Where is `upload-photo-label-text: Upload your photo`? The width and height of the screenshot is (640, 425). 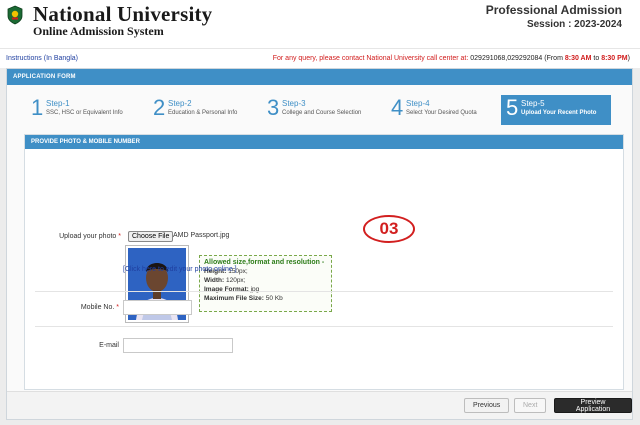
upload-photo-label-text: Upload your photo is located at coordinates (88, 236).